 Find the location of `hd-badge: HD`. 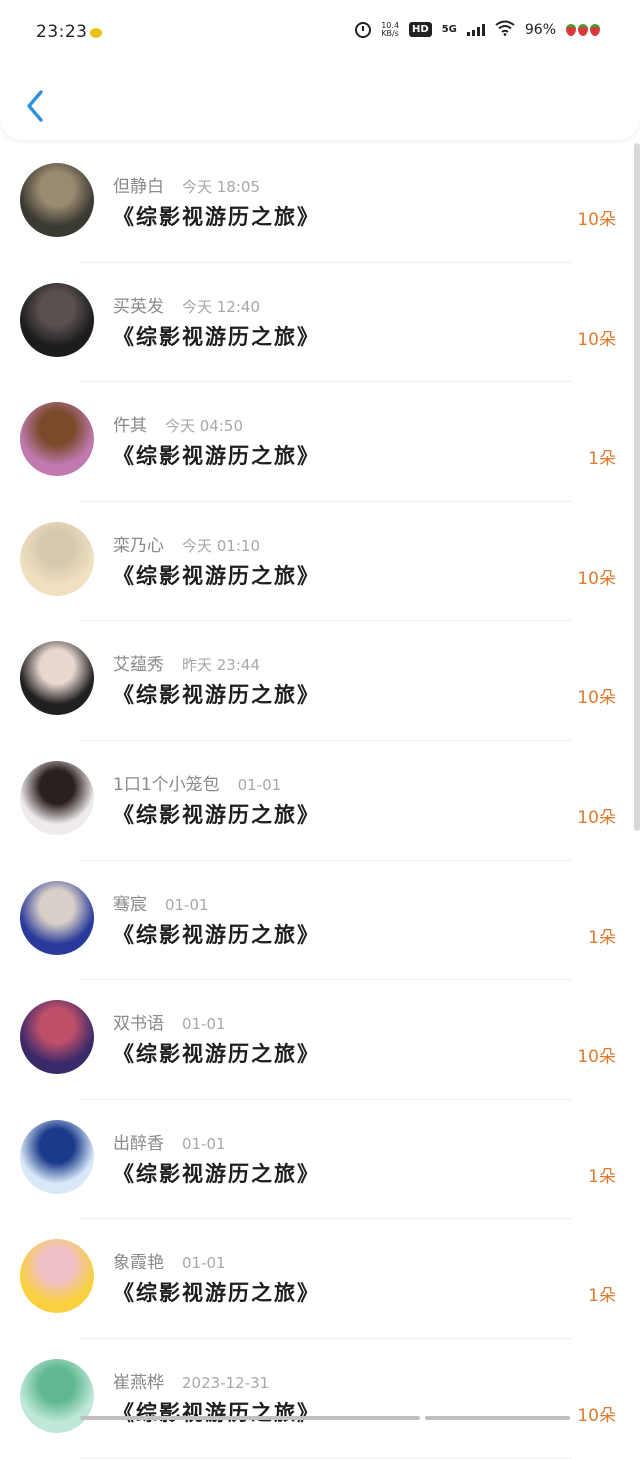

hd-badge: HD is located at coordinates (420, 29).